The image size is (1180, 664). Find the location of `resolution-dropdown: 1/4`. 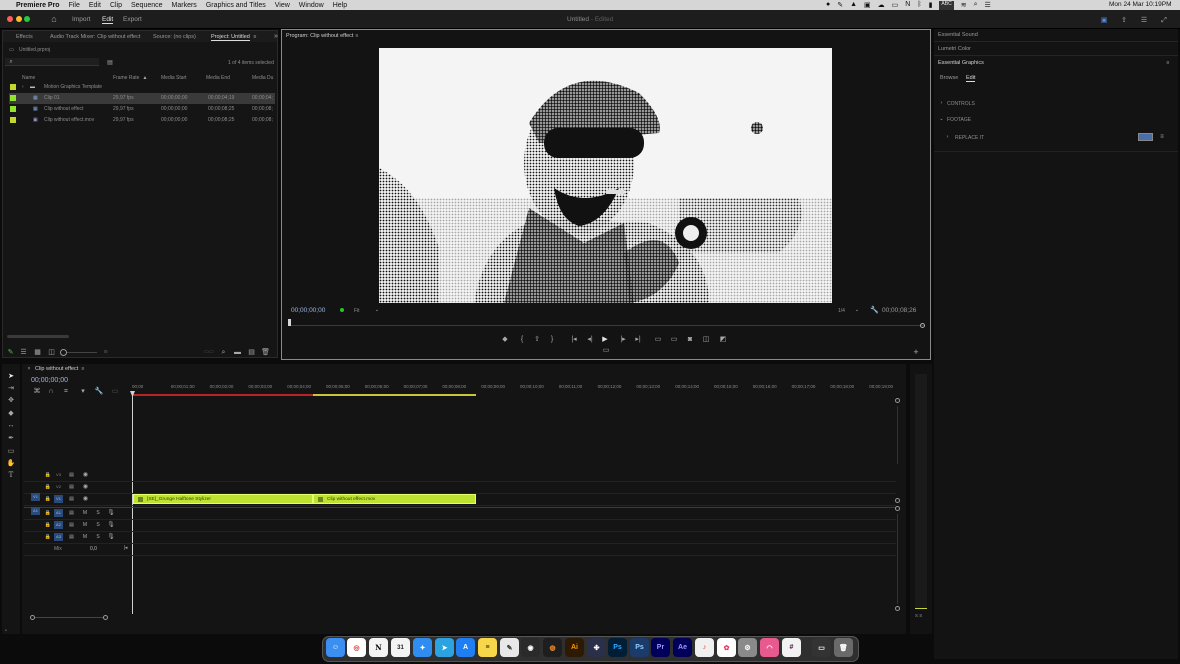

resolution-dropdown: 1/4 is located at coordinates (841, 311).